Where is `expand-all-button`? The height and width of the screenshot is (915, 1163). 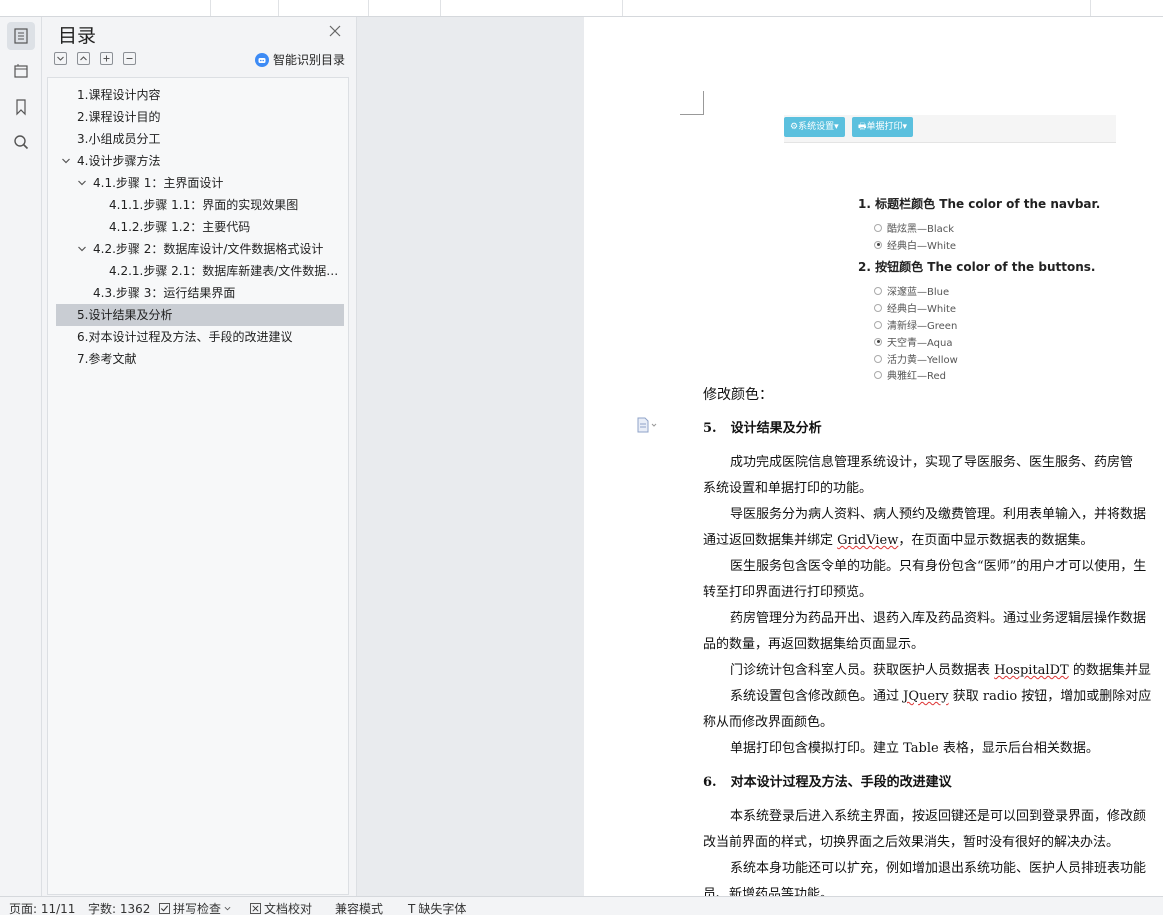
expand-all-button is located at coordinates (60, 58).